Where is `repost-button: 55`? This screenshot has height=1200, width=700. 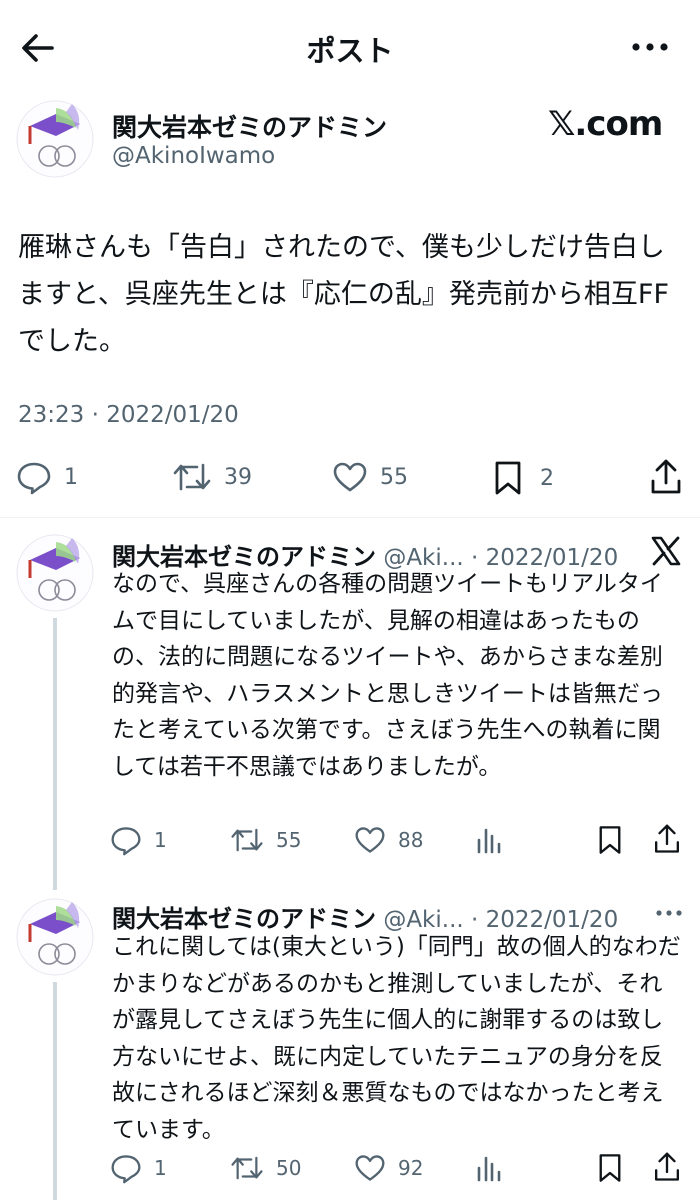 repost-button: 55 is located at coordinates (265, 840).